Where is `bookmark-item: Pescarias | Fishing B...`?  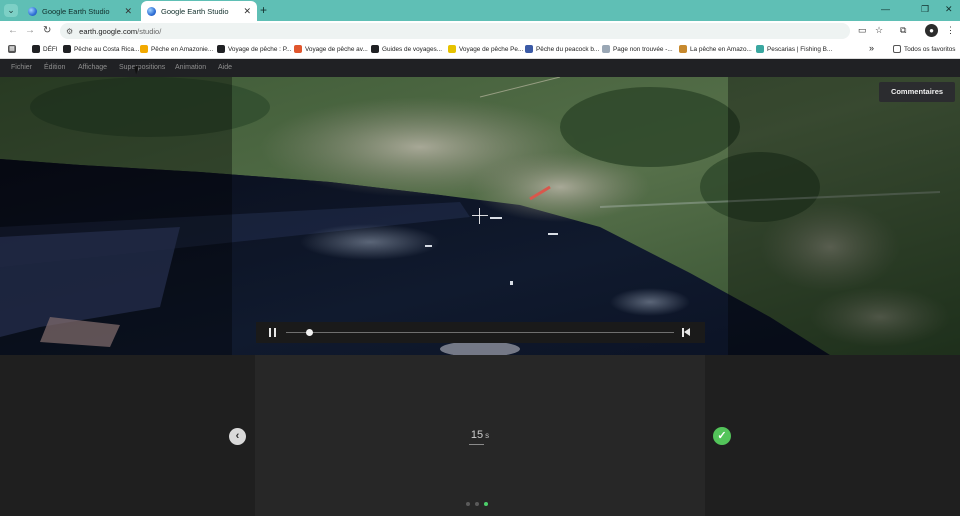 bookmark-item: Pescarias | Fishing B... is located at coordinates (794, 49).